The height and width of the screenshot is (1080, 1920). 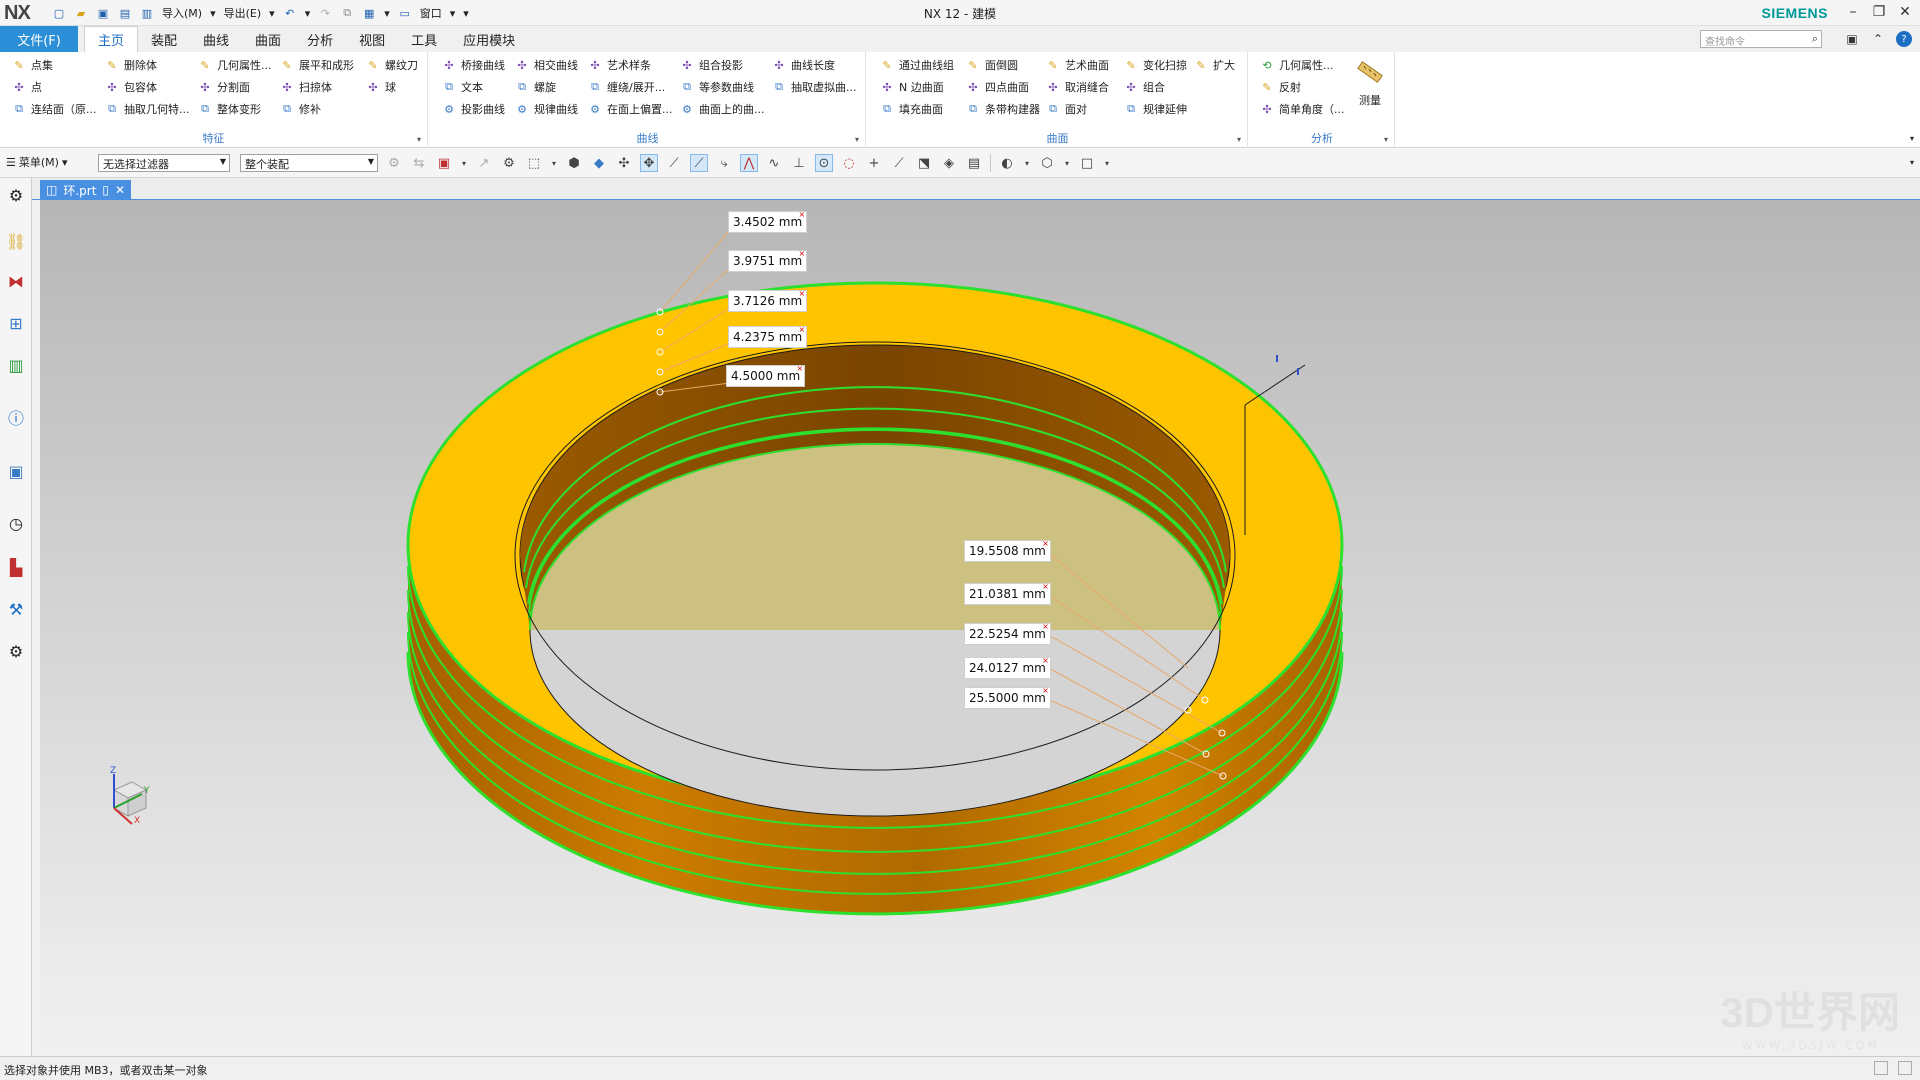 What do you see at coordinates (1007, 550) in the screenshot?
I see `dimension-label: 19.5508 mm ×` at bounding box center [1007, 550].